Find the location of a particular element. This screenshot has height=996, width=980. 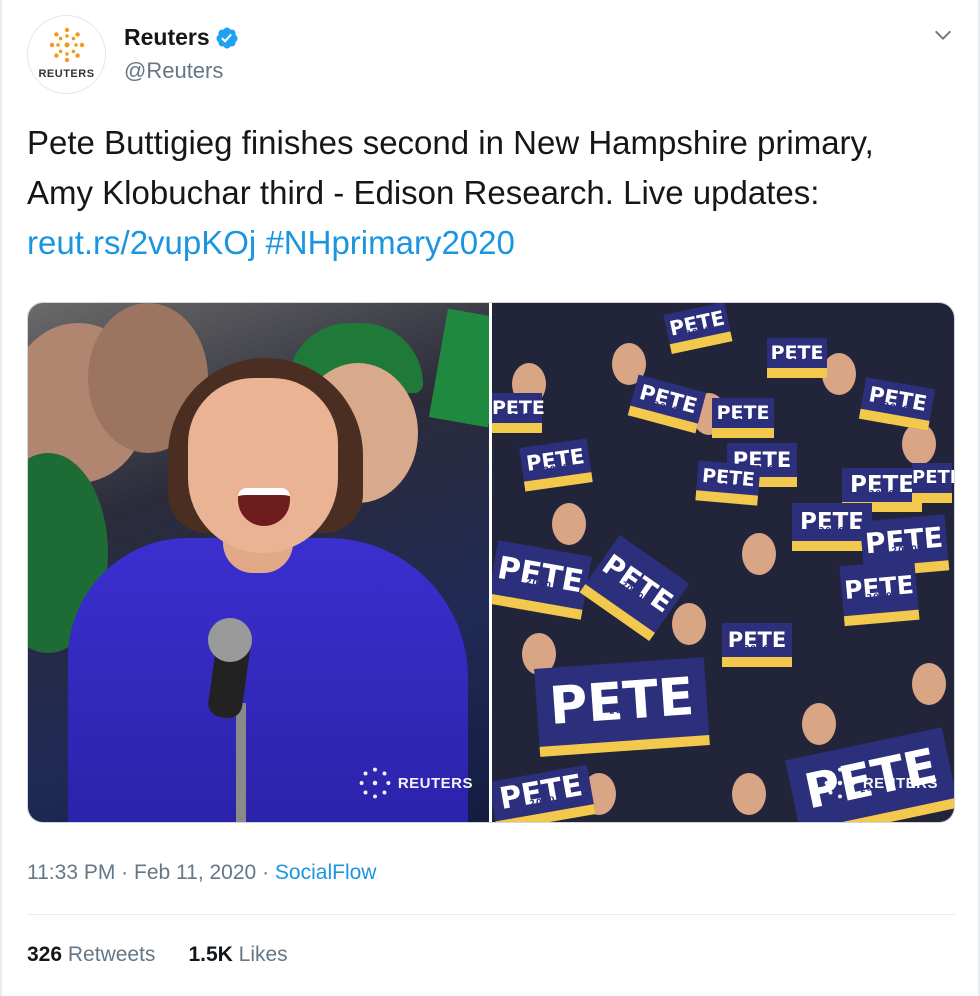

avatar-text: REUTERS is located at coordinates (66, 74).